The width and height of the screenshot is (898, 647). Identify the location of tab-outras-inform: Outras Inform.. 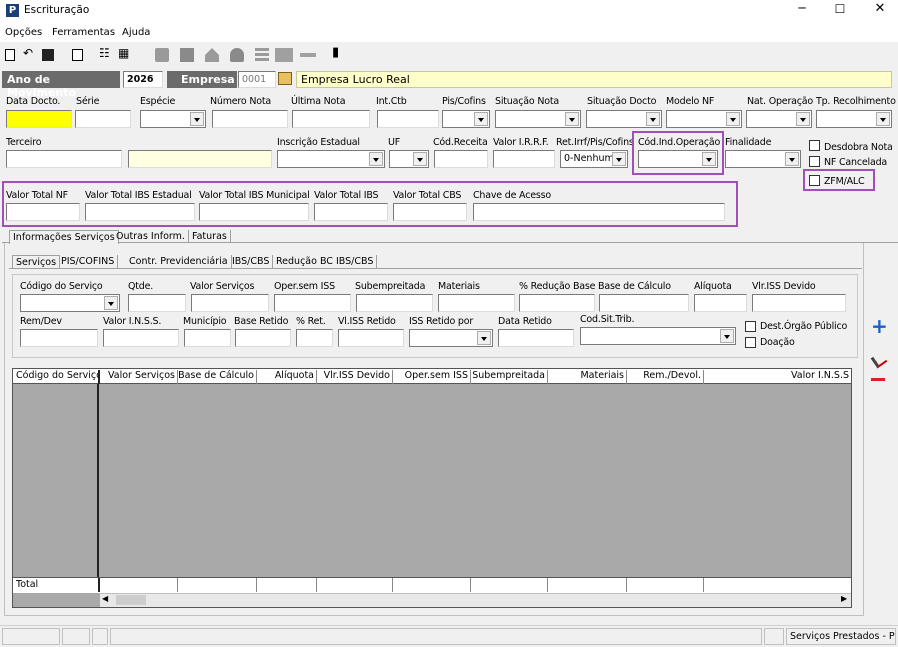
(151, 236).